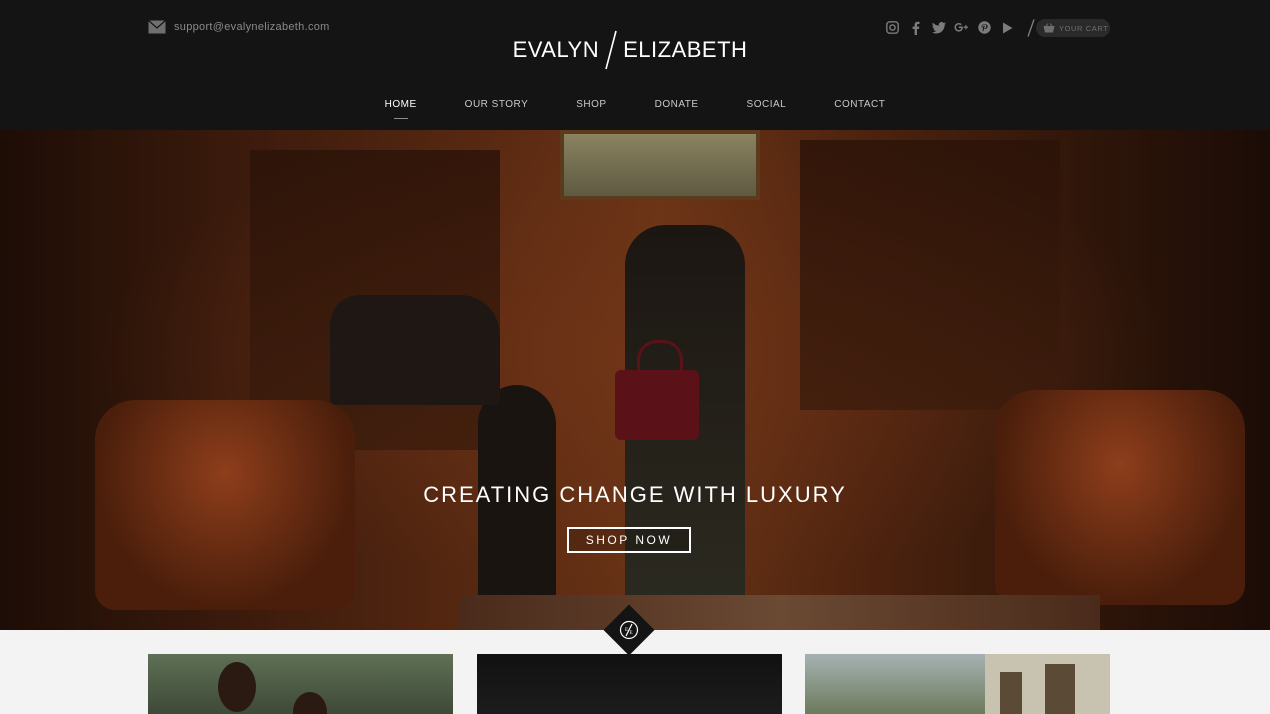 The width and height of the screenshot is (1270, 714). What do you see at coordinates (859, 104) in the screenshot?
I see `nav-item-contact: CONTACT` at bounding box center [859, 104].